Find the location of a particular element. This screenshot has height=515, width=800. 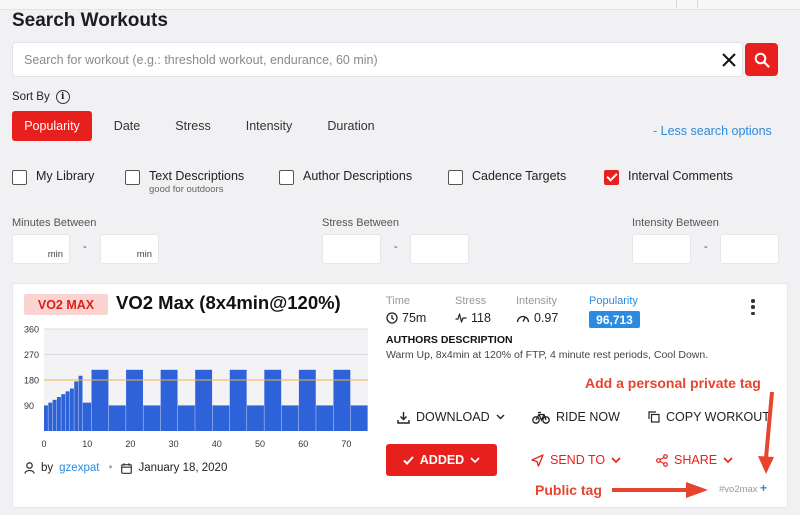

y-tick-label: 90 is located at coordinates (29, 406).